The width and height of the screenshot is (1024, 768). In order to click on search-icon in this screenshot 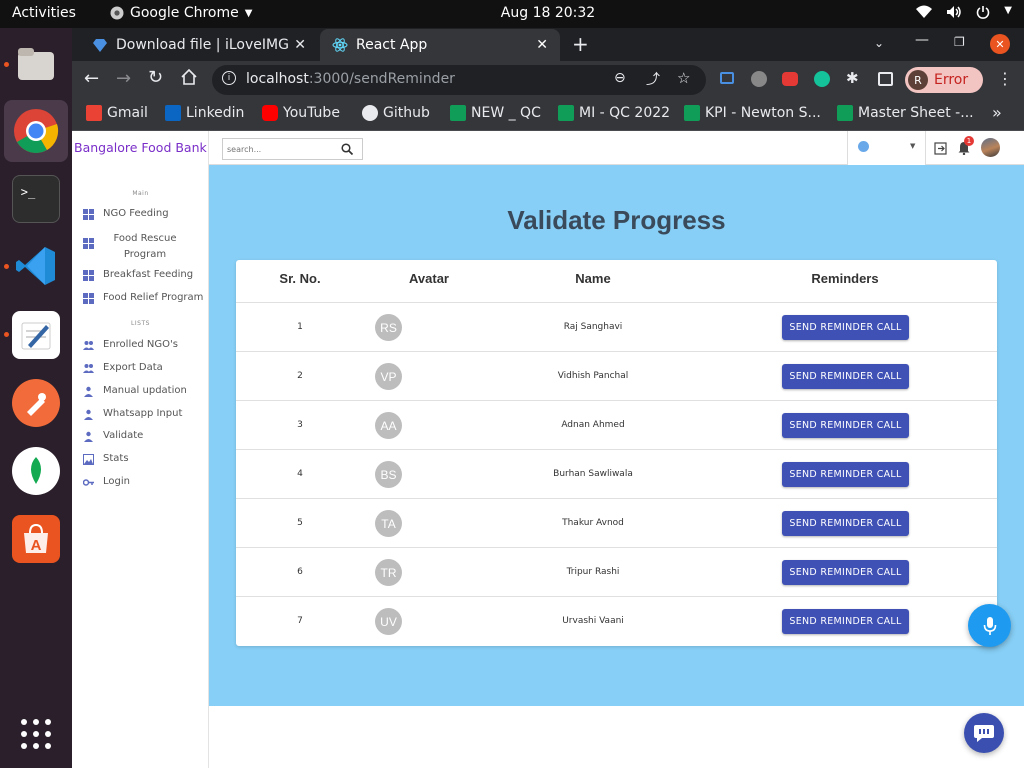, I will do `click(347, 149)`.